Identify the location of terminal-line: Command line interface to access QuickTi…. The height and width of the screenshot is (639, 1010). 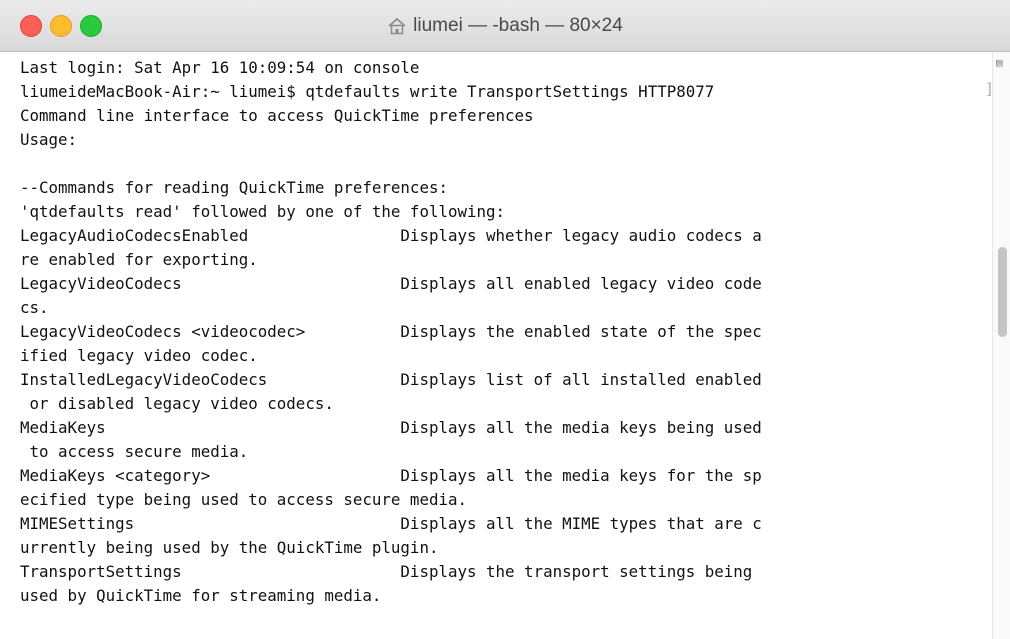
(277, 115).